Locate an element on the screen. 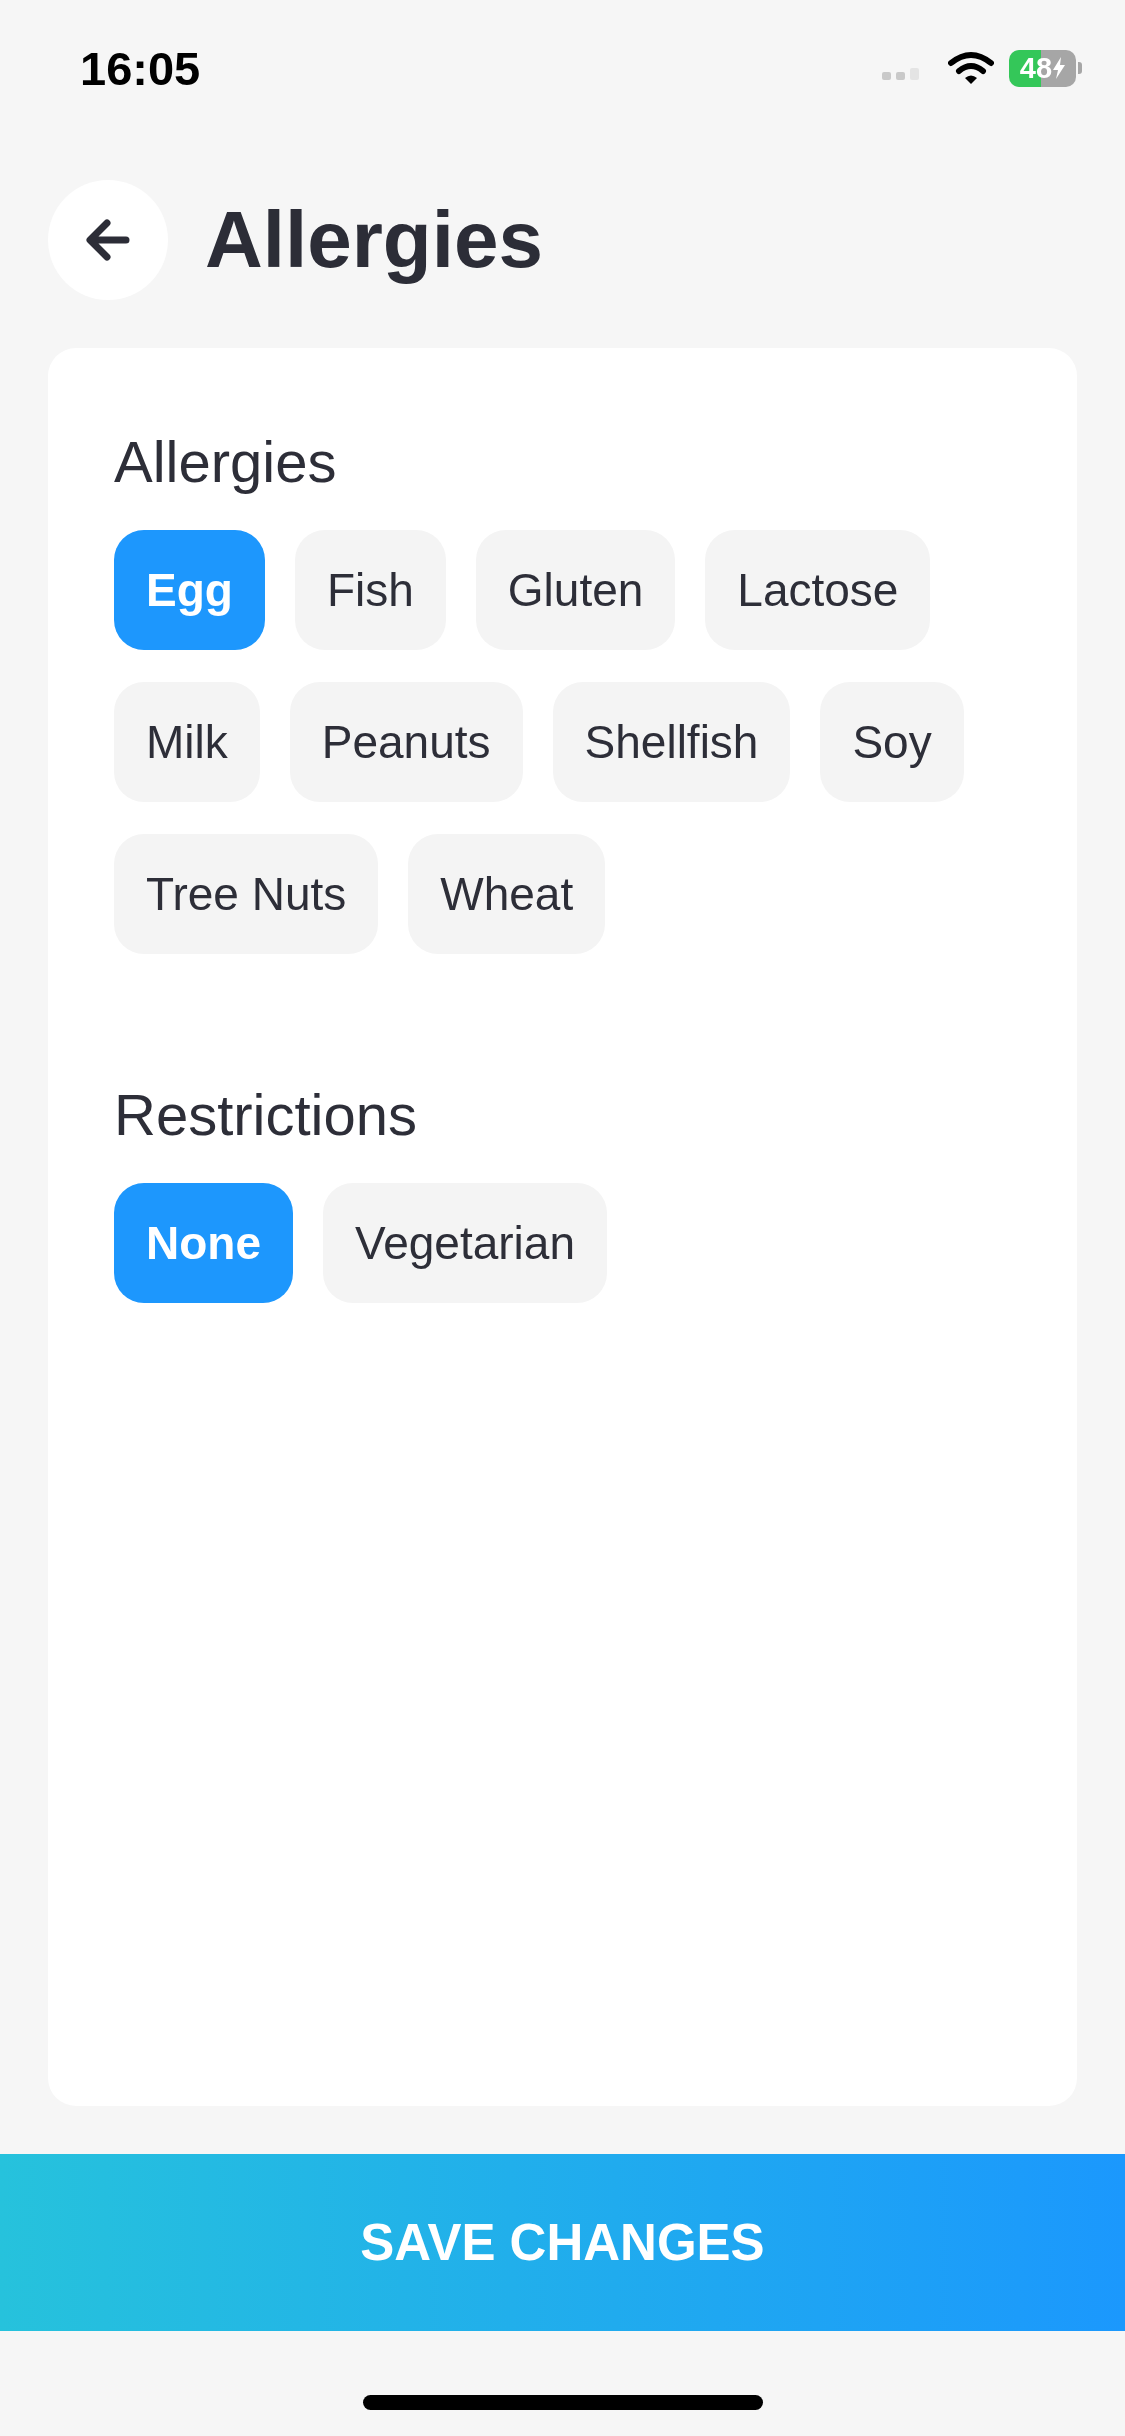 The image size is (1125, 2436). option-chip: Peanuts is located at coordinates (406, 742).